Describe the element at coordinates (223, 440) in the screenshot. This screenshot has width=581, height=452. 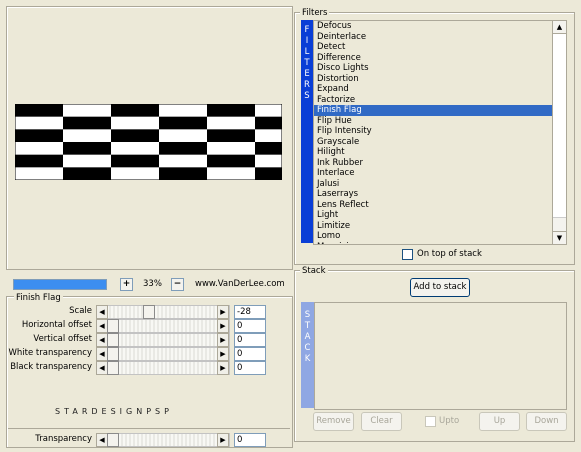
I see `transparency-right-arrow: ▶` at that location.